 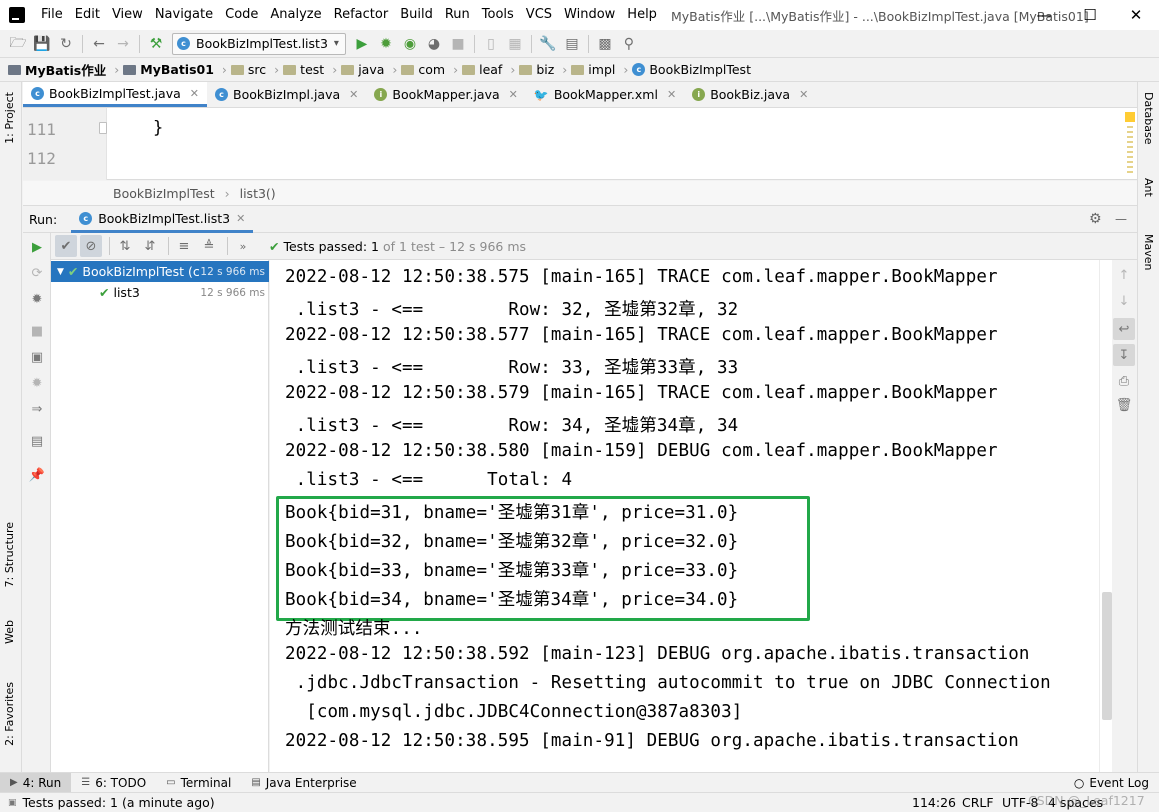 I want to click on collapse-all-icon: ≜, so click(x=209, y=246).